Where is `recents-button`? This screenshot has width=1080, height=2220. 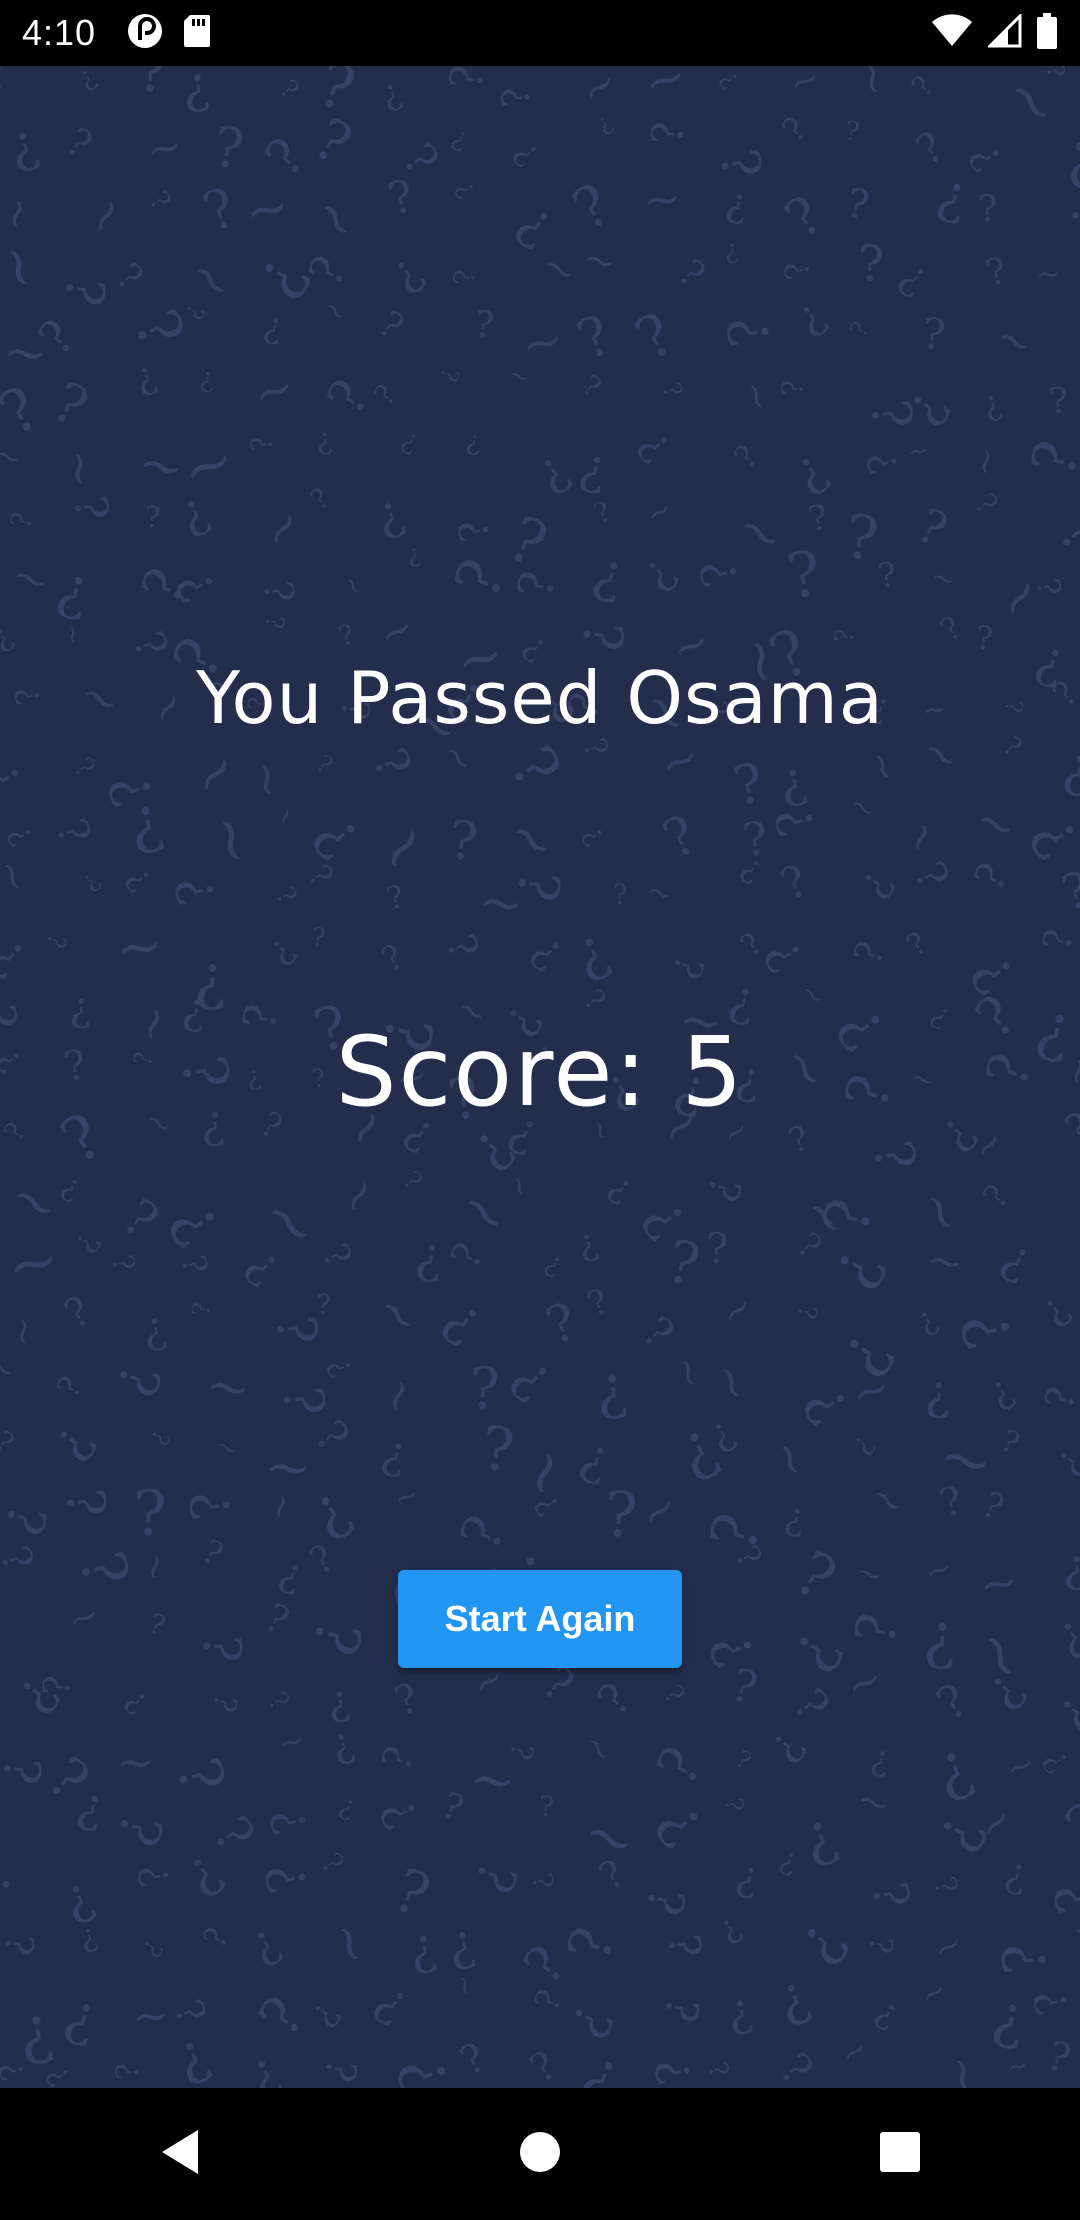 recents-button is located at coordinates (900, 2154).